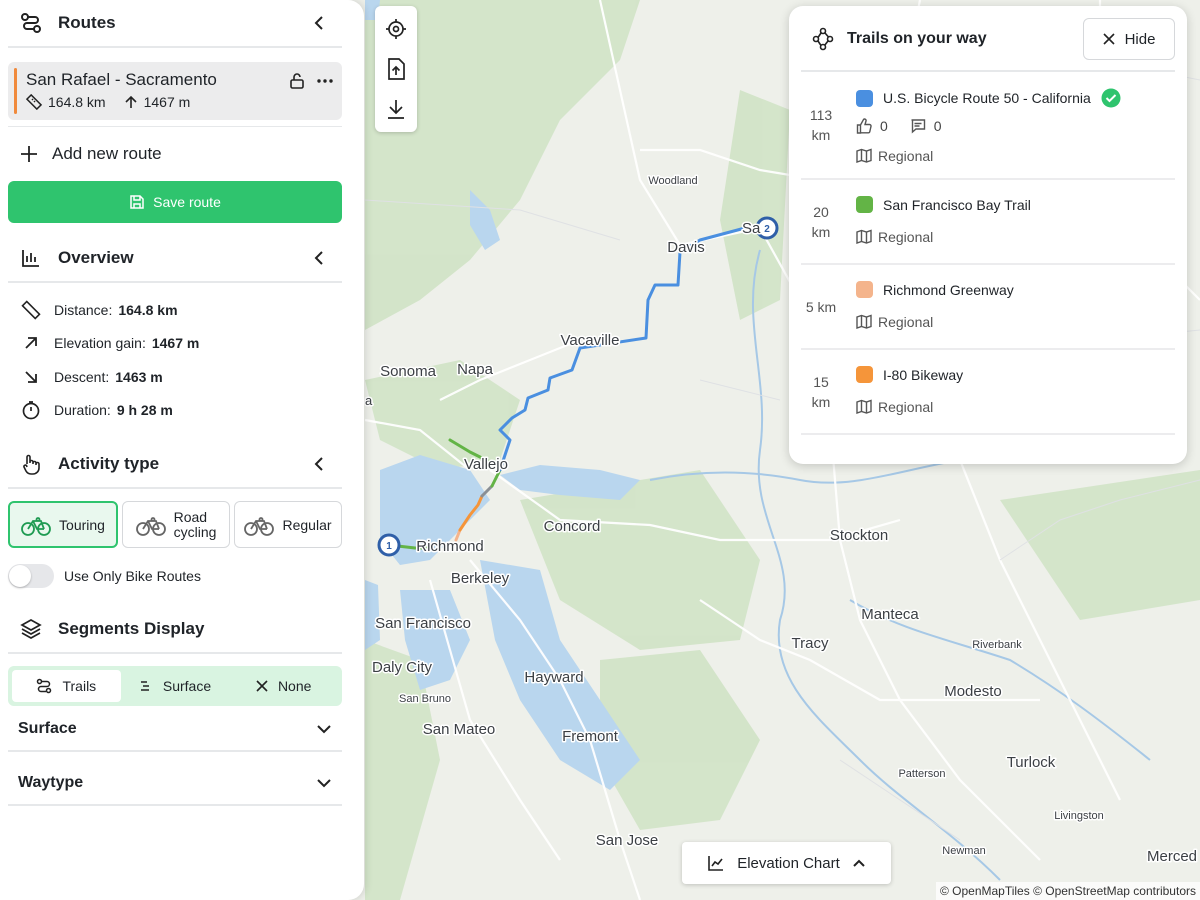  What do you see at coordinates (957, 204) in the screenshot?
I see `trail-name: San Francisco Bay Trail` at bounding box center [957, 204].